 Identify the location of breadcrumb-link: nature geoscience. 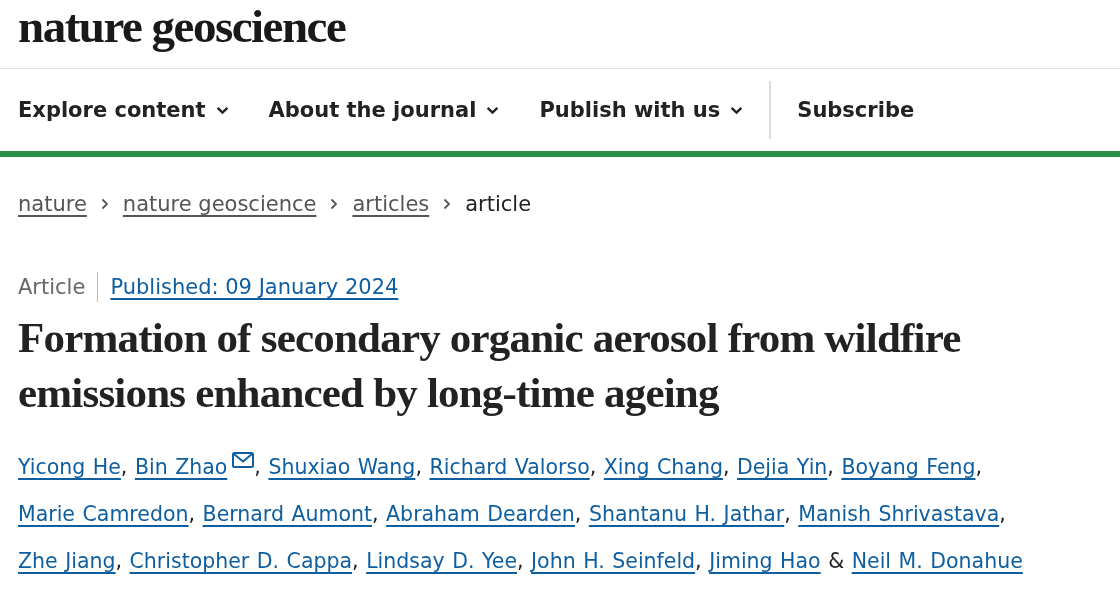
(219, 204).